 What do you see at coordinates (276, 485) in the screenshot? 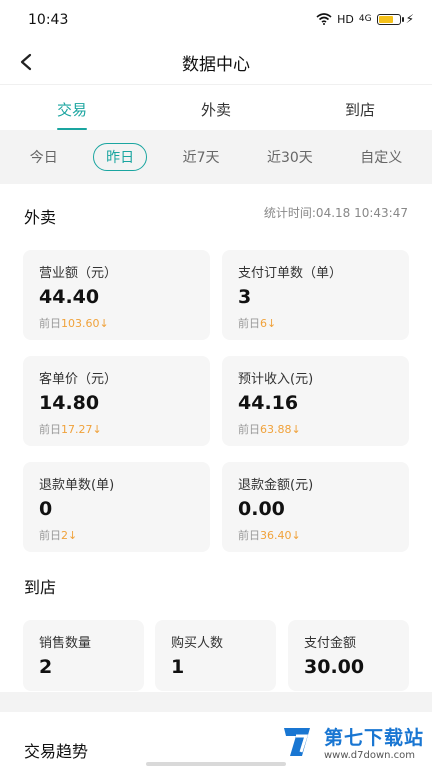
I see `metric-label: 退款金额(元)` at bounding box center [276, 485].